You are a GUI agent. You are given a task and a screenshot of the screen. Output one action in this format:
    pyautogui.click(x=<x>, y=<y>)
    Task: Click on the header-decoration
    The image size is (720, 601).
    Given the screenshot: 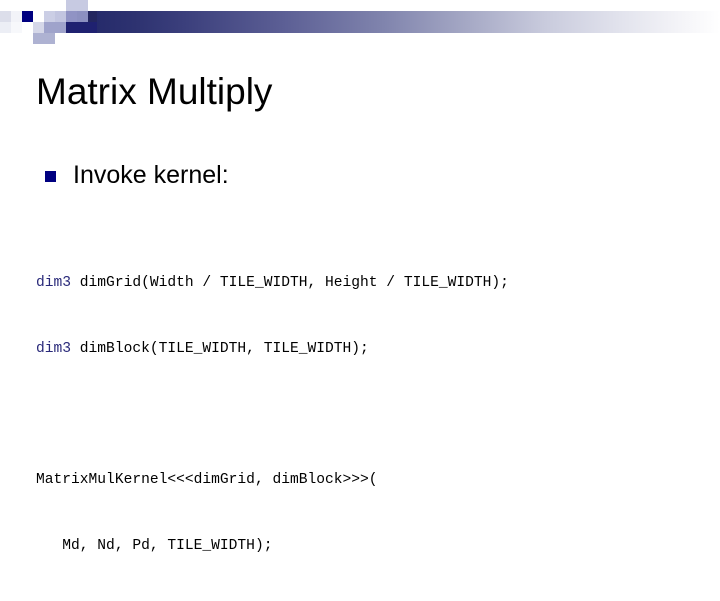 What is the action you would take?
    pyautogui.click(x=360, y=24)
    